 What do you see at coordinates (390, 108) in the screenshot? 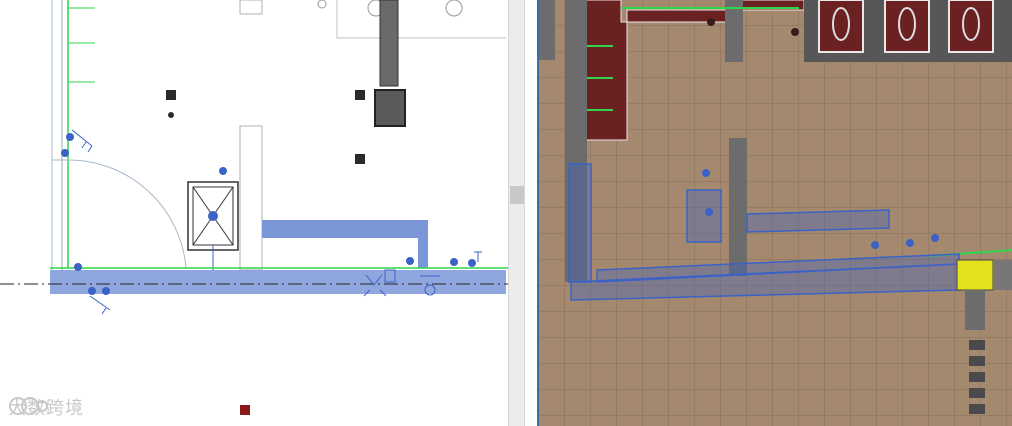
I see `duct-riser-base` at bounding box center [390, 108].